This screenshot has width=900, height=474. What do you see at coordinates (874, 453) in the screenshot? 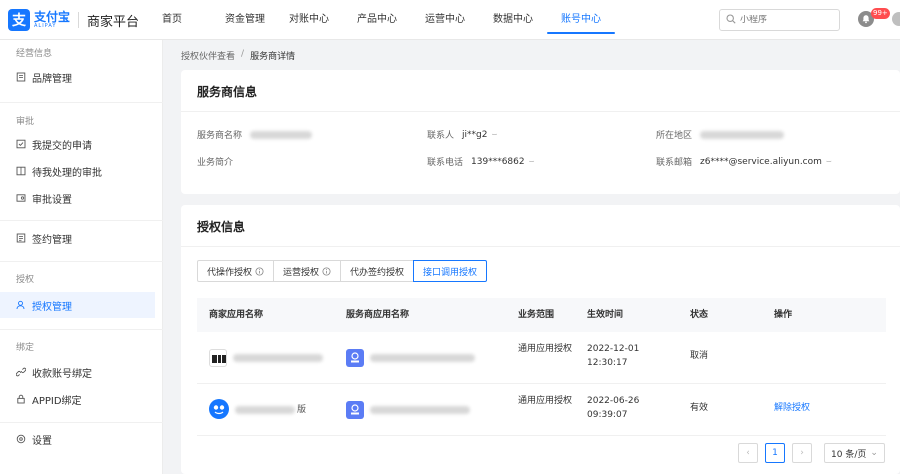
I see `chevron-down-icon: ⌄` at bounding box center [874, 453].